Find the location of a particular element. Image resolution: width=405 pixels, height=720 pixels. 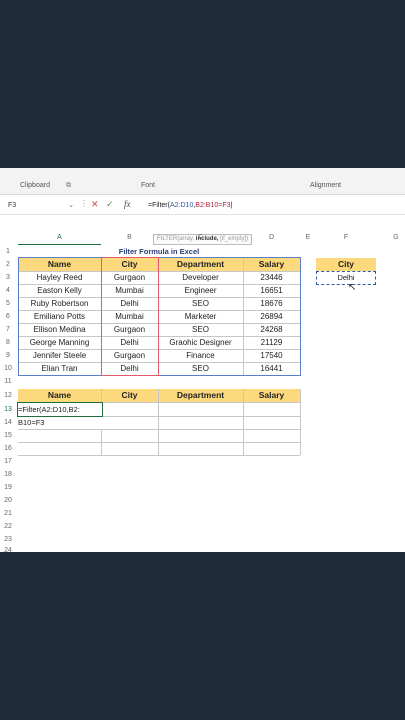

formula-prefix: =Filter( is located at coordinates (159, 205).